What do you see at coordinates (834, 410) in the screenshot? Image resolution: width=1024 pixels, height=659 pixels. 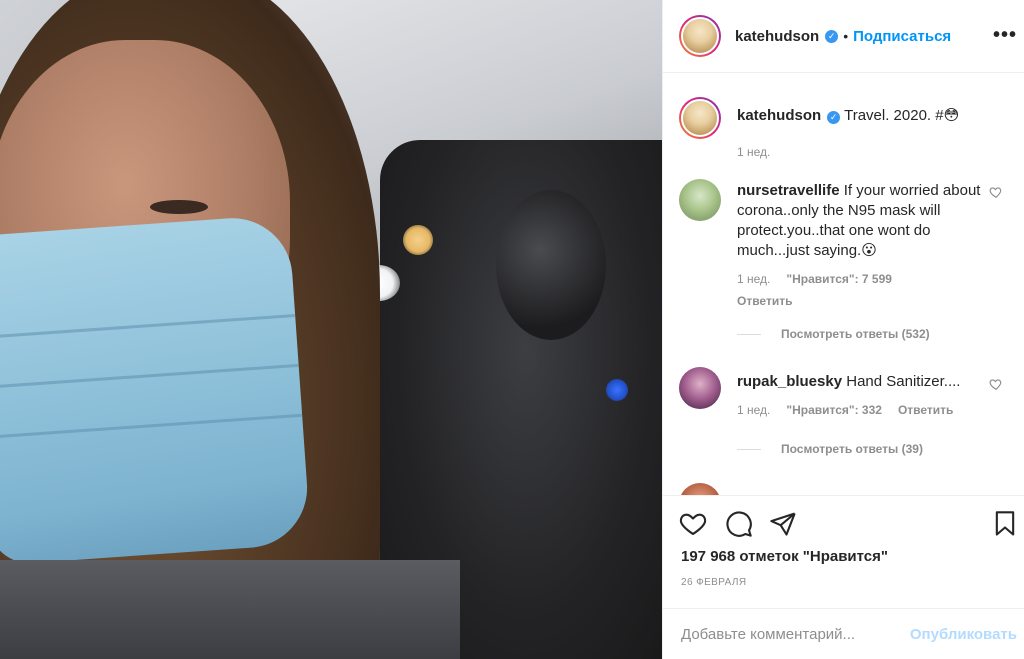 I see `comment-likes: "Нравится": 332` at bounding box center [834, 410].